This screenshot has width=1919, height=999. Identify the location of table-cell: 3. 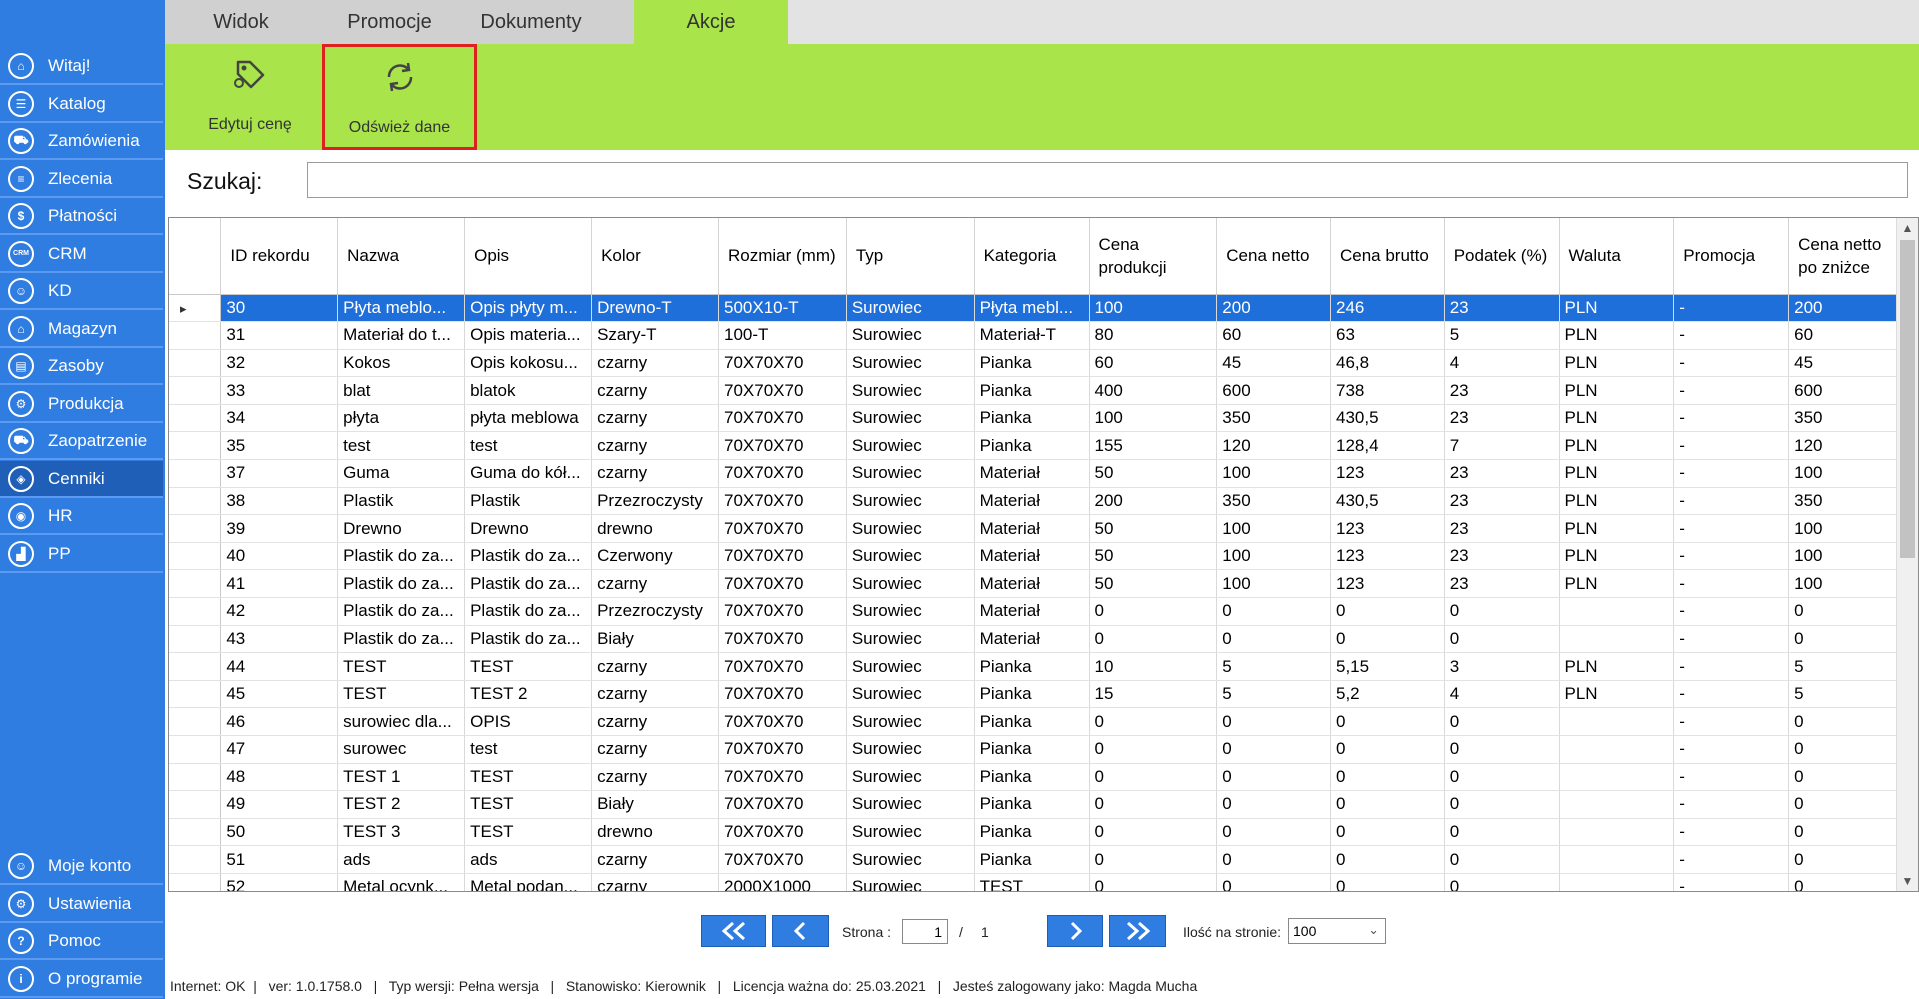
(1502, 666).